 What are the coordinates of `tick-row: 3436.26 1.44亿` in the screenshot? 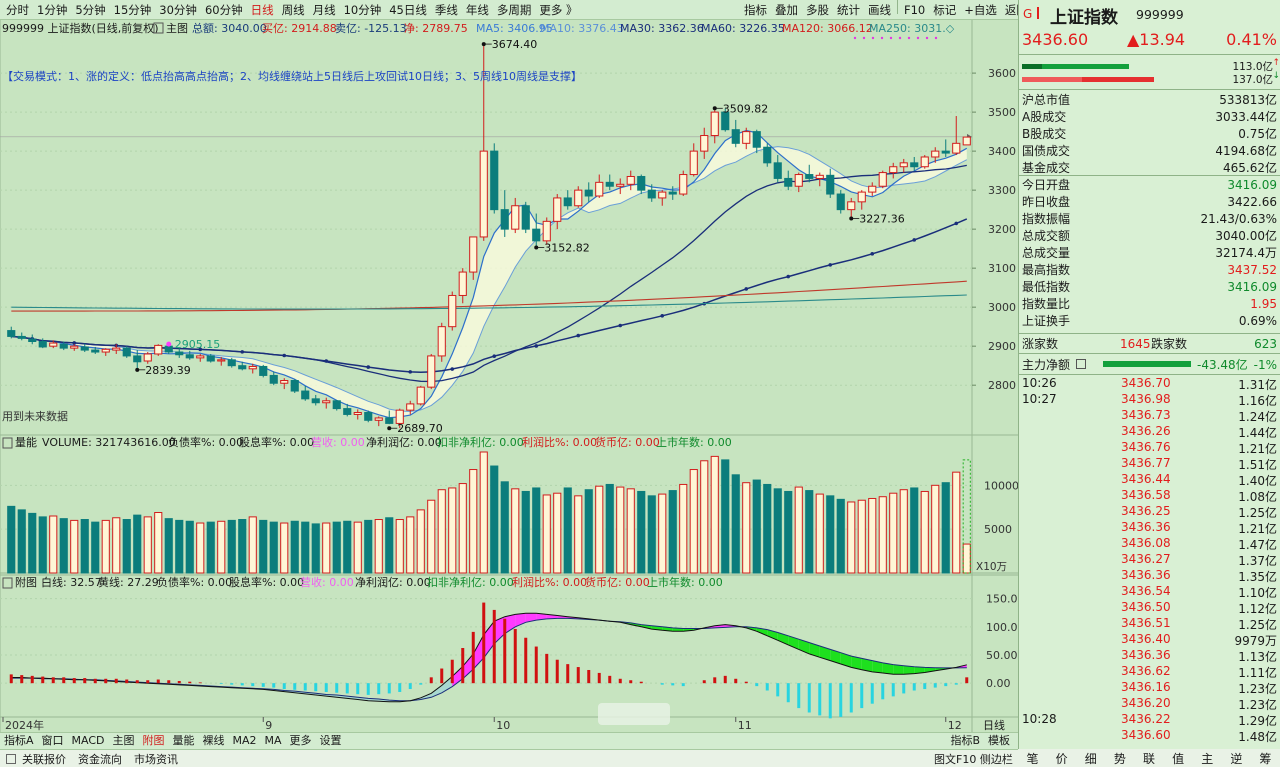 It's located at (1149, 432).